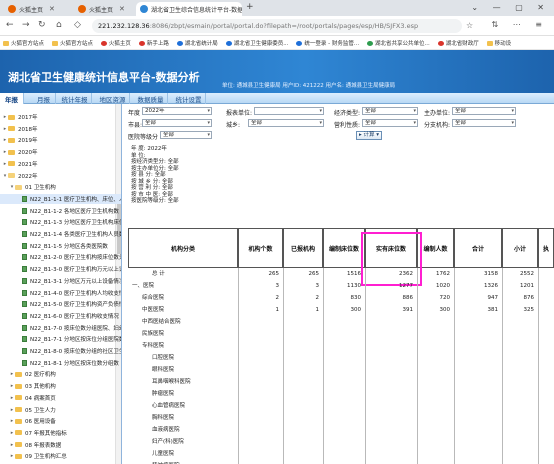  I want to click on col-header-extra: 执, so click(546, 248).